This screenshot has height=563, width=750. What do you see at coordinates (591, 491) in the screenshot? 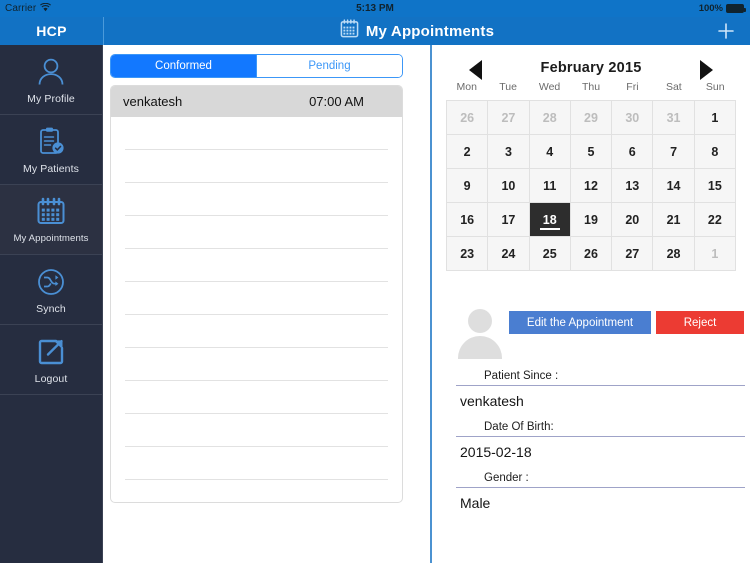
I see `field-gender: Gender : Male` at bounding box center [591, 491].